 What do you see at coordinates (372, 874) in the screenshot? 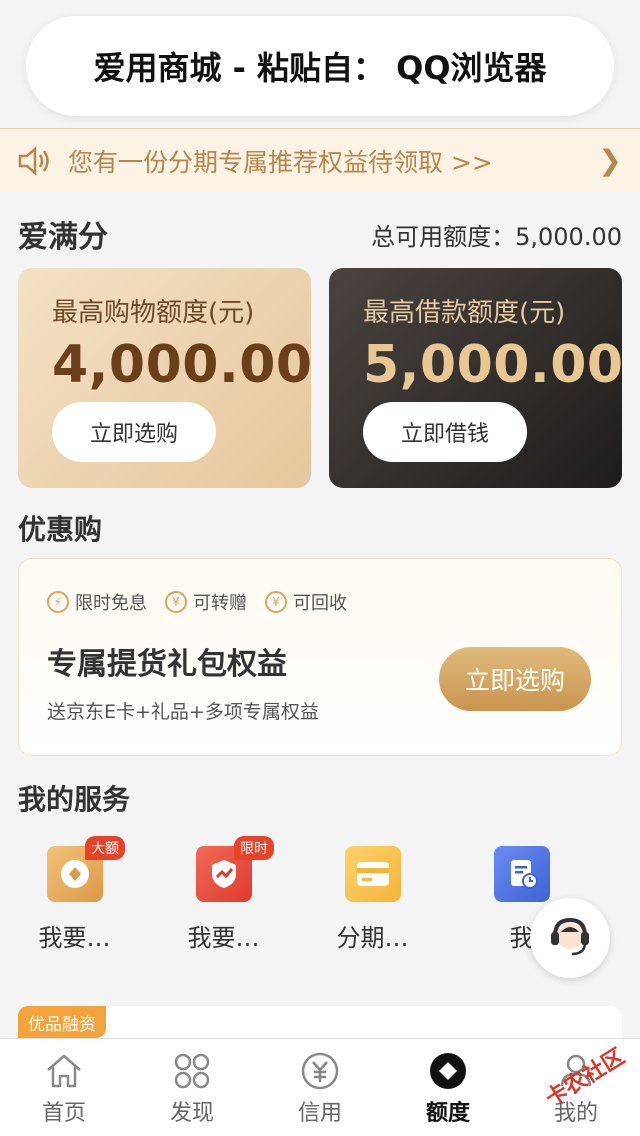
I see `card-icon` at bounding box center [372, 874].